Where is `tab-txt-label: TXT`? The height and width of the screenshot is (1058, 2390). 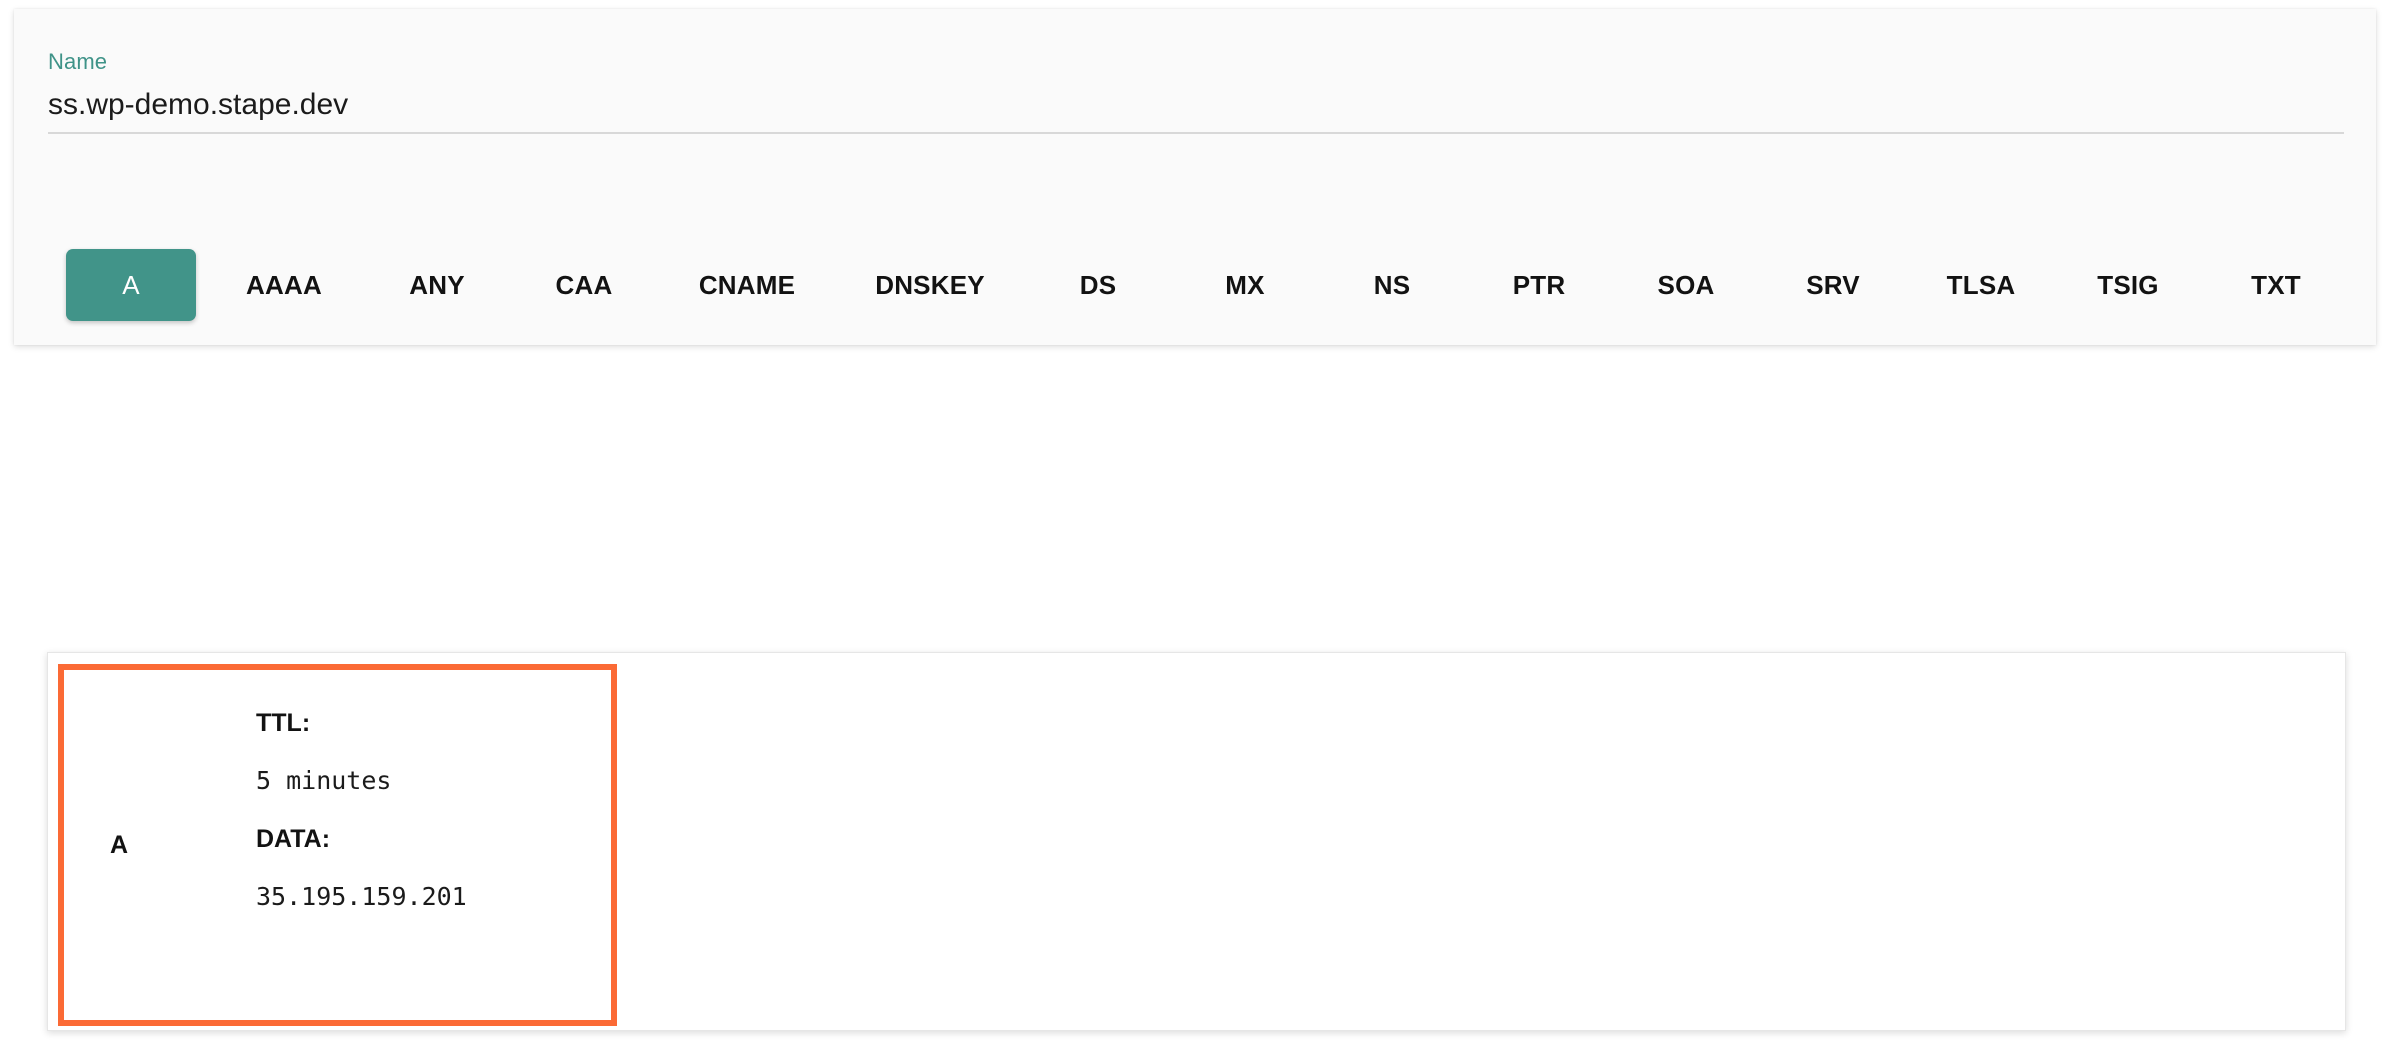 tab-txt-label: TXT is located at coordinates (2276, 285).